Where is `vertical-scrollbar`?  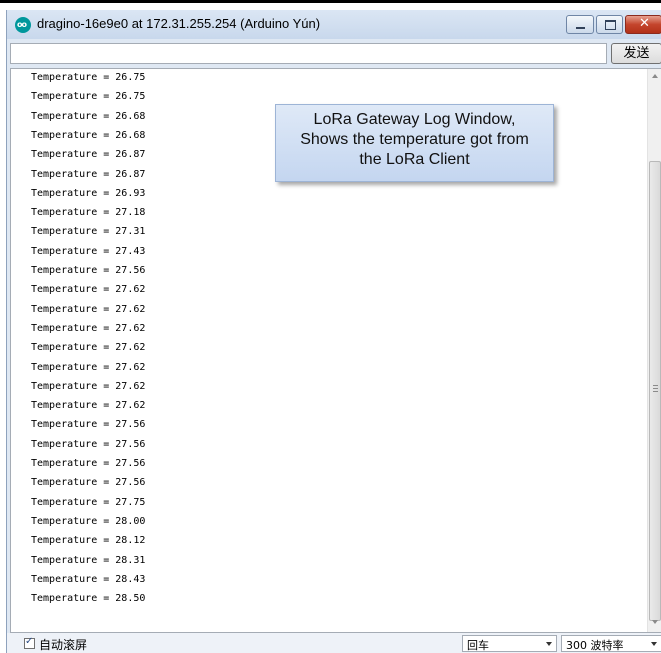
vertical-scrollbar is located at coordinates (654, 350).